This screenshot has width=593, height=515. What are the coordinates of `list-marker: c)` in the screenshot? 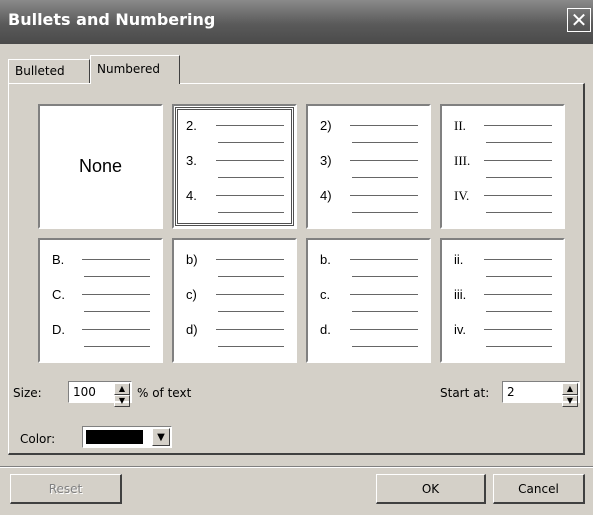 It's located at (191, 294).